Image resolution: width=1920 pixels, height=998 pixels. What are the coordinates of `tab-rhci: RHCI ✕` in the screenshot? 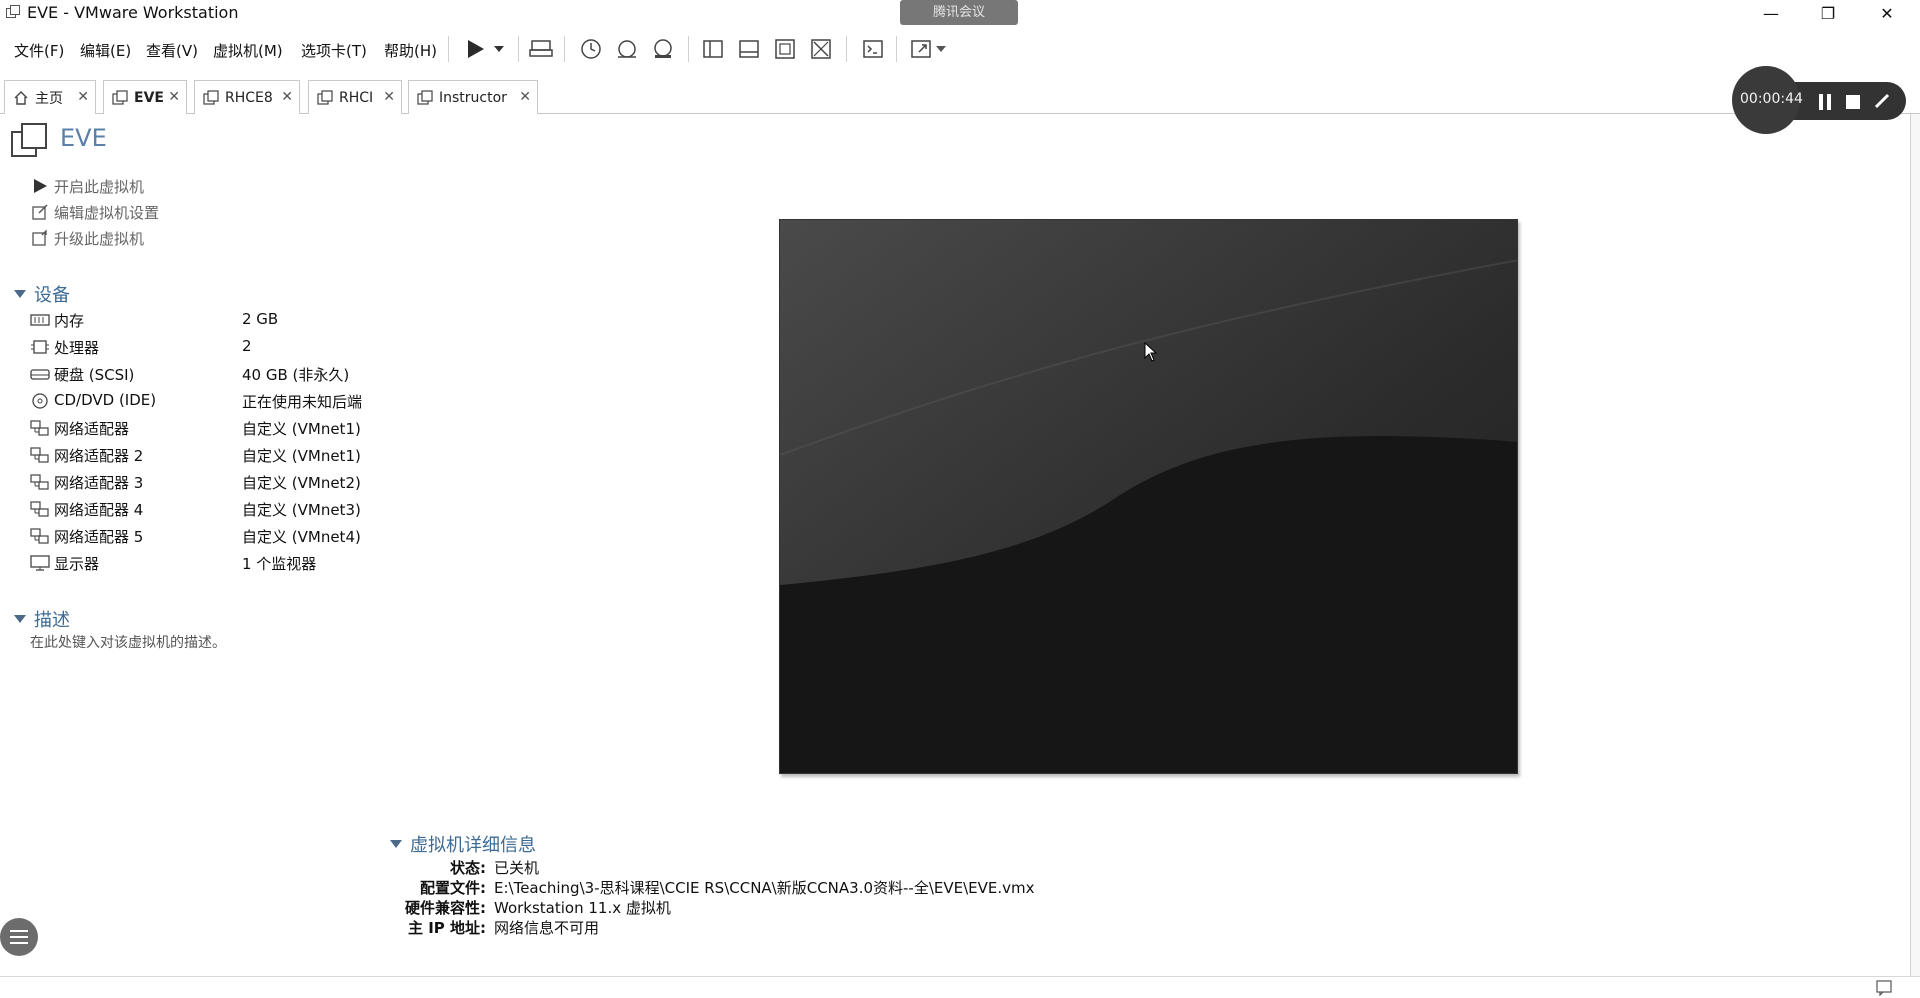 It's located at (355, 97).